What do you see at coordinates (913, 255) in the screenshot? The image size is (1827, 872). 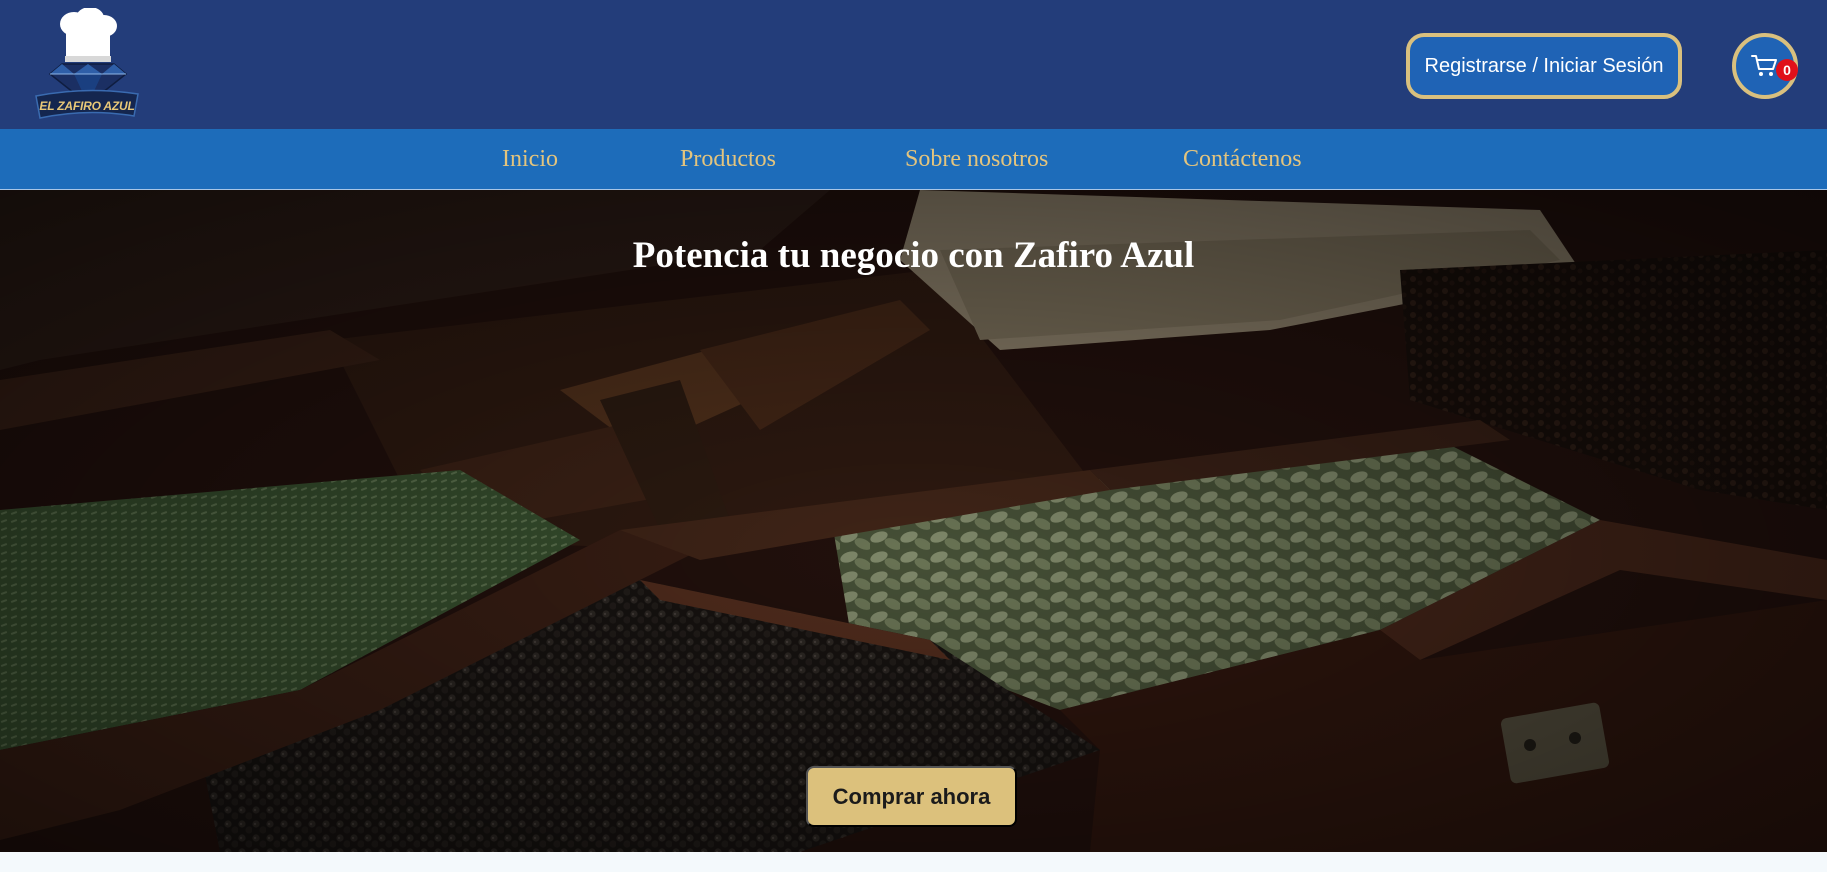 I see `hero-title: Potencia tu negocio con Zafiro Azul` at bounding box center [913, 255].